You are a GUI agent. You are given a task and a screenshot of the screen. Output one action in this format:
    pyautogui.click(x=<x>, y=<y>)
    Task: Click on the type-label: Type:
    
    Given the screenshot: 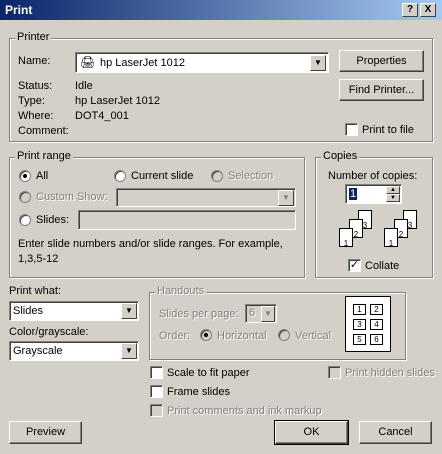 What is the action you would take?
    pyautogui.click(x=31, y=101)
    